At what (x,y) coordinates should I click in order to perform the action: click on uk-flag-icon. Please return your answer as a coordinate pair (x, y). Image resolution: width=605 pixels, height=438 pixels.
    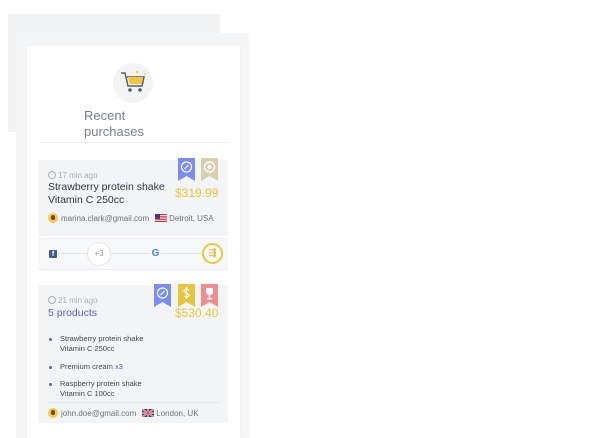
    Looking at the image, I should click on (148, 413).